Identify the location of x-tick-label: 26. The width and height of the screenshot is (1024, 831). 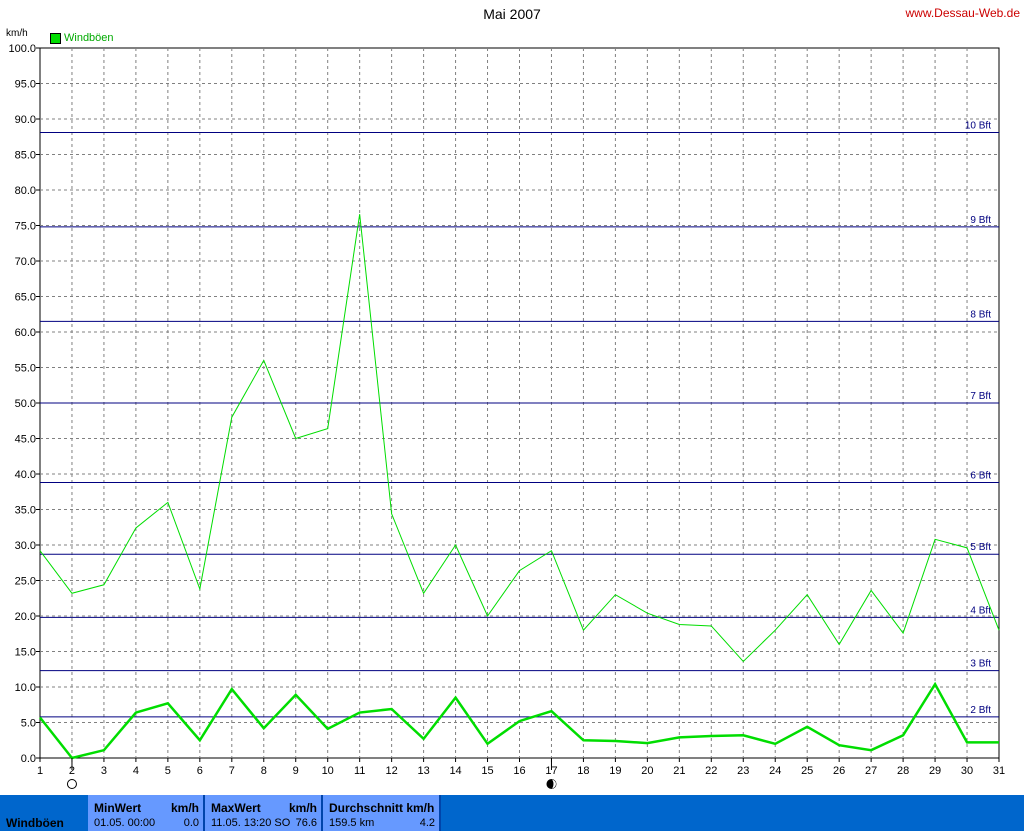
(839, 771).